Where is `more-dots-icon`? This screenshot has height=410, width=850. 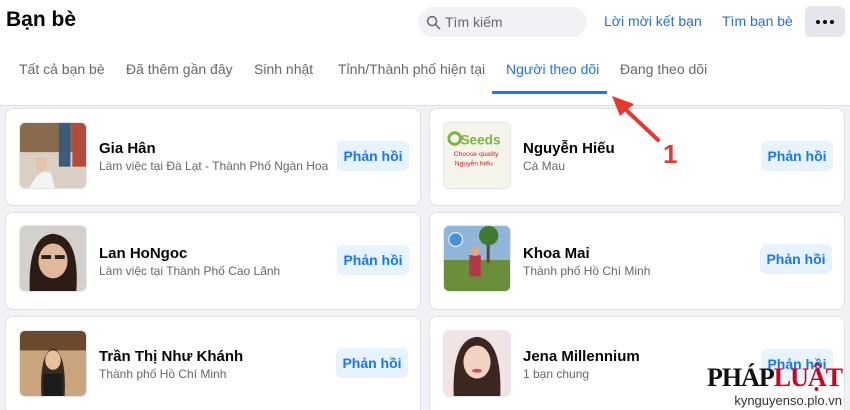
more-dots-icon is located at coordinates (825, 21).